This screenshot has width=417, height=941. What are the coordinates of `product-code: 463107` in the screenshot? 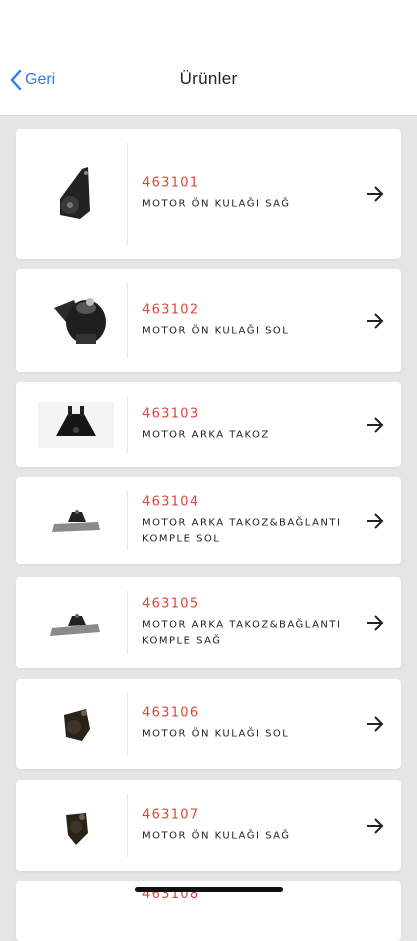 It's located at (171, 814).